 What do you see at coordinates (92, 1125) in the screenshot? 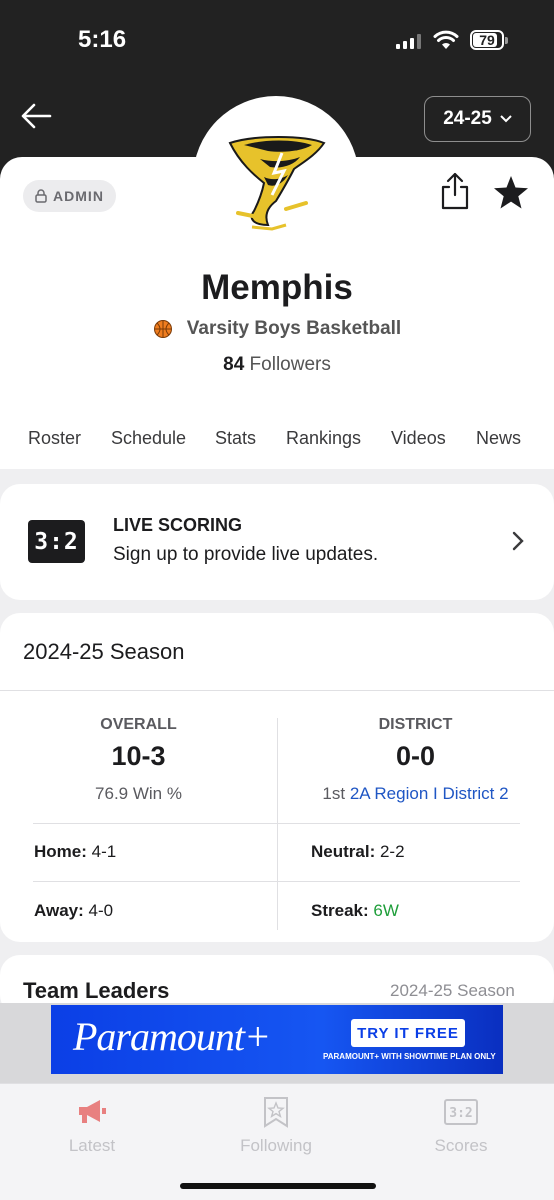
I see `nav-latest: Latest` at bounding box center [92, 1125].